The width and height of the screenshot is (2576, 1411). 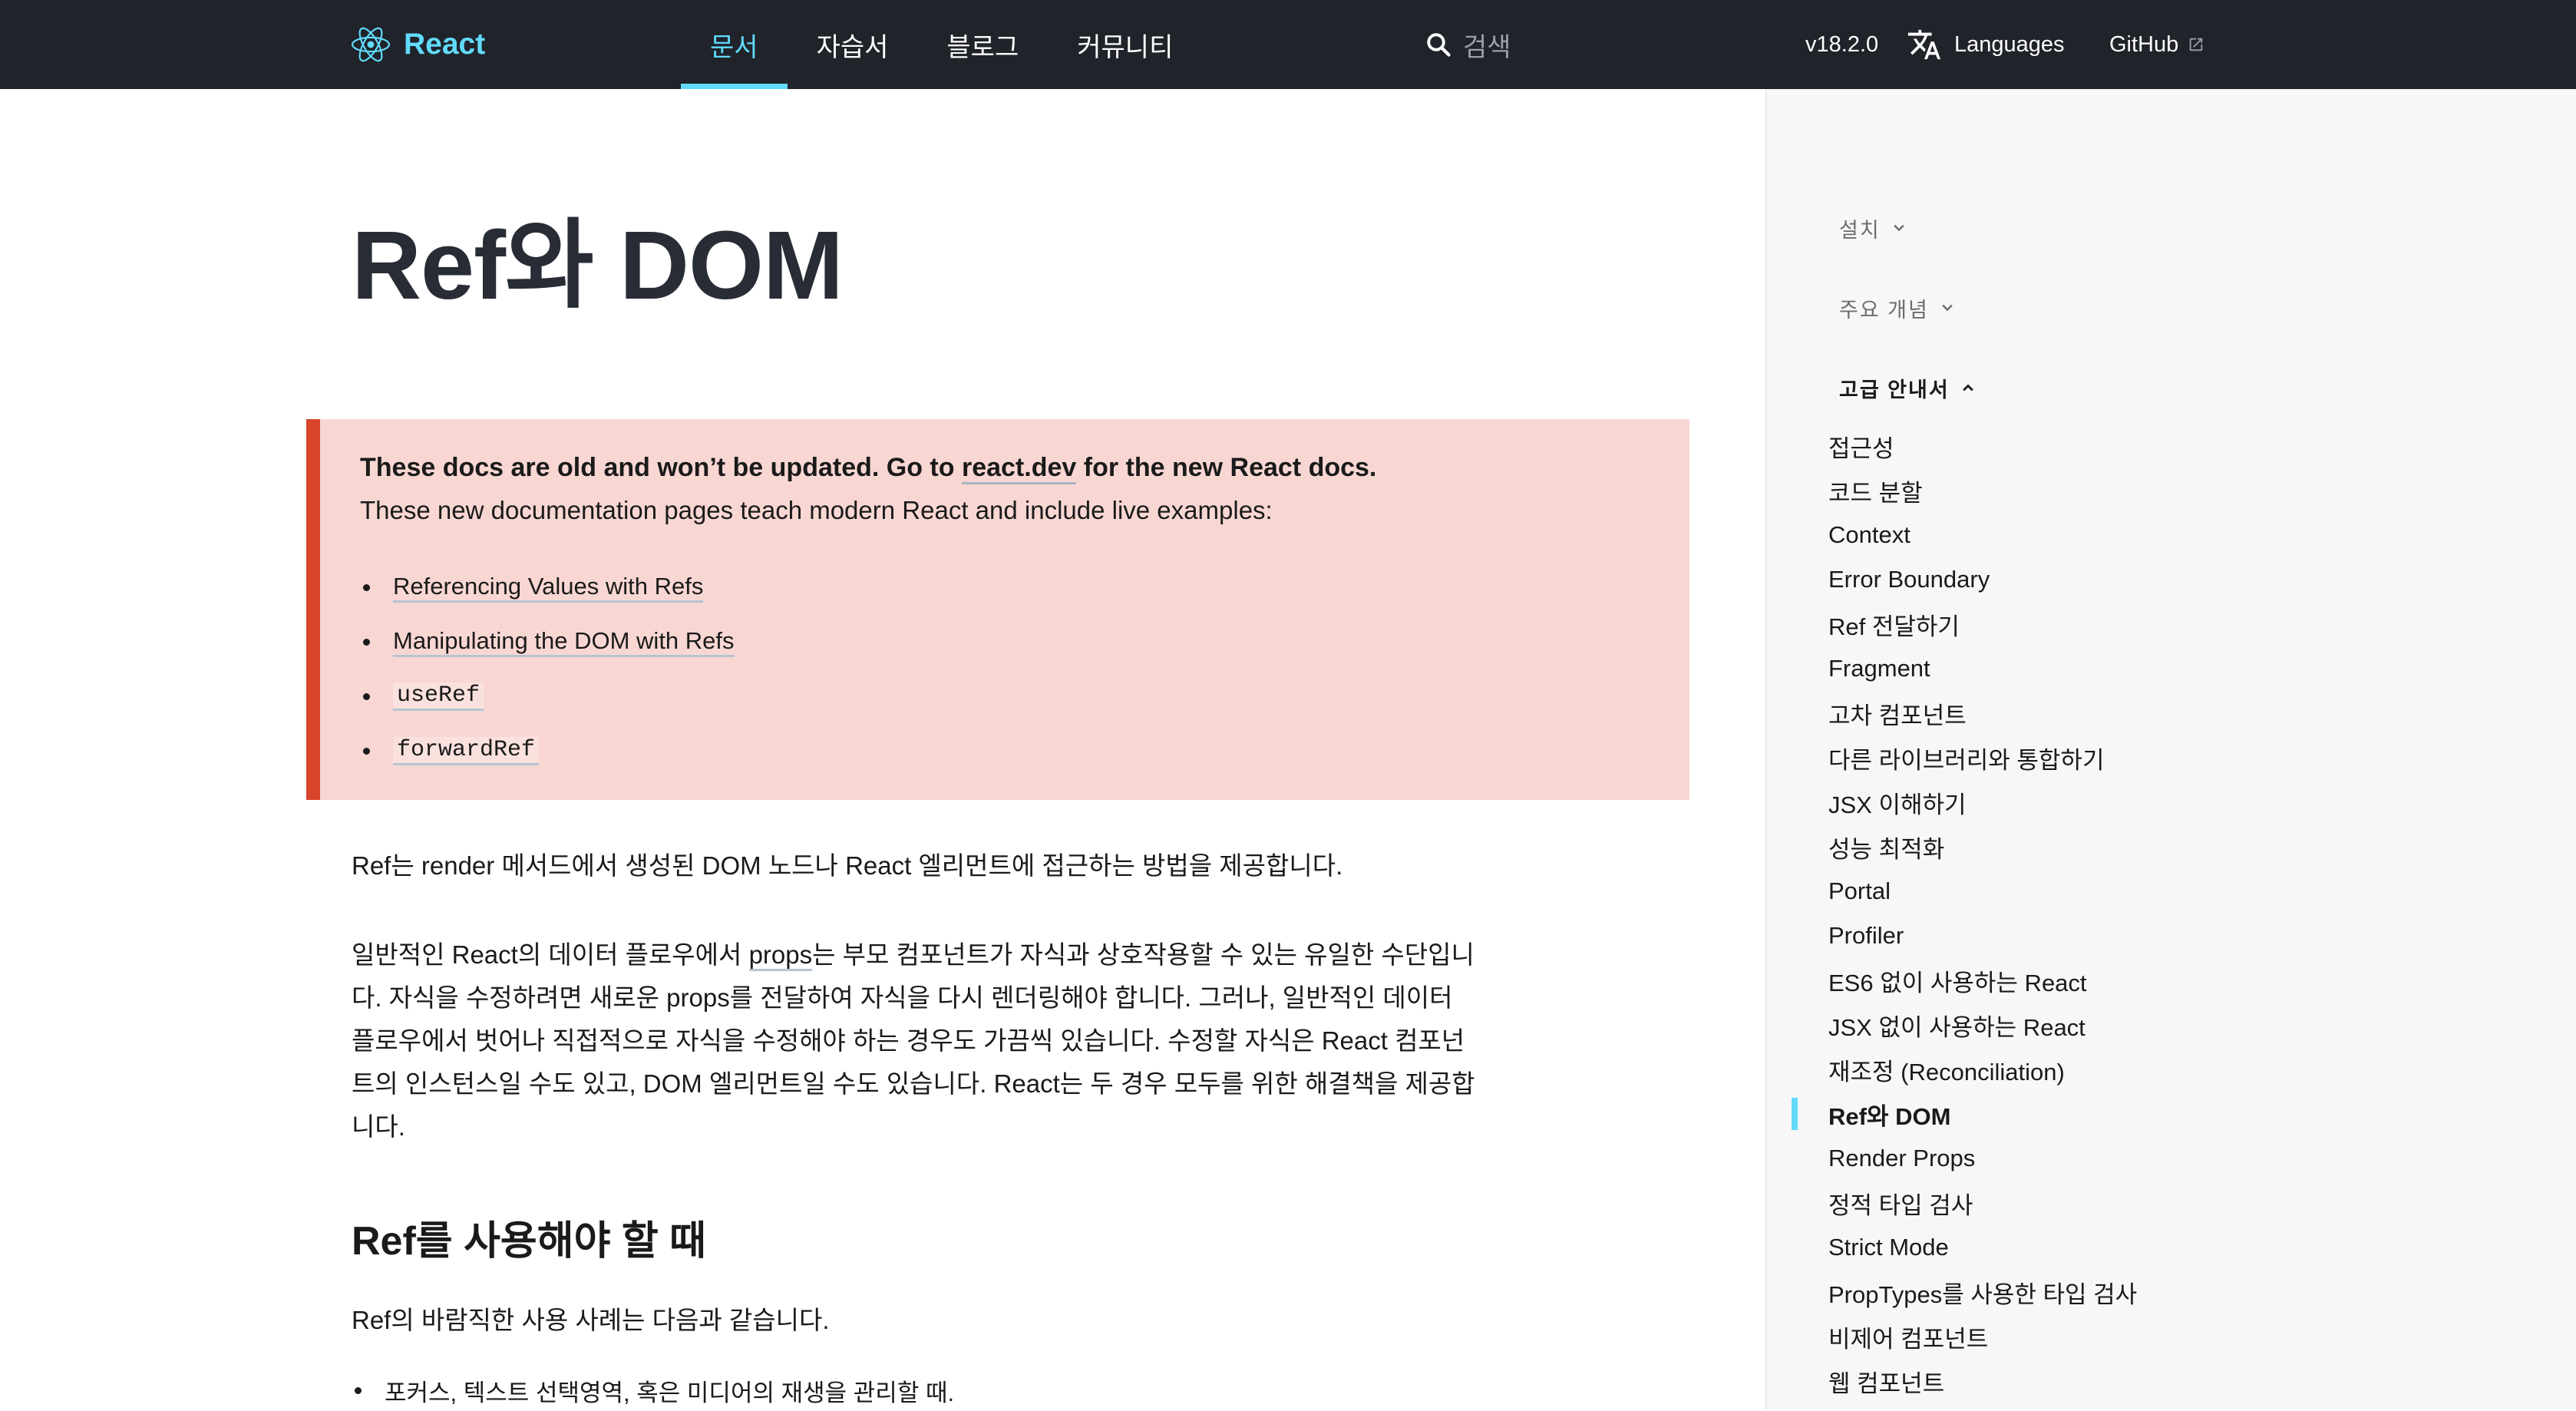 What do you see at coordinates (2144, 44) in the screenshot?
I see `github-label: GitHub` at bounding box center [2144, 44].